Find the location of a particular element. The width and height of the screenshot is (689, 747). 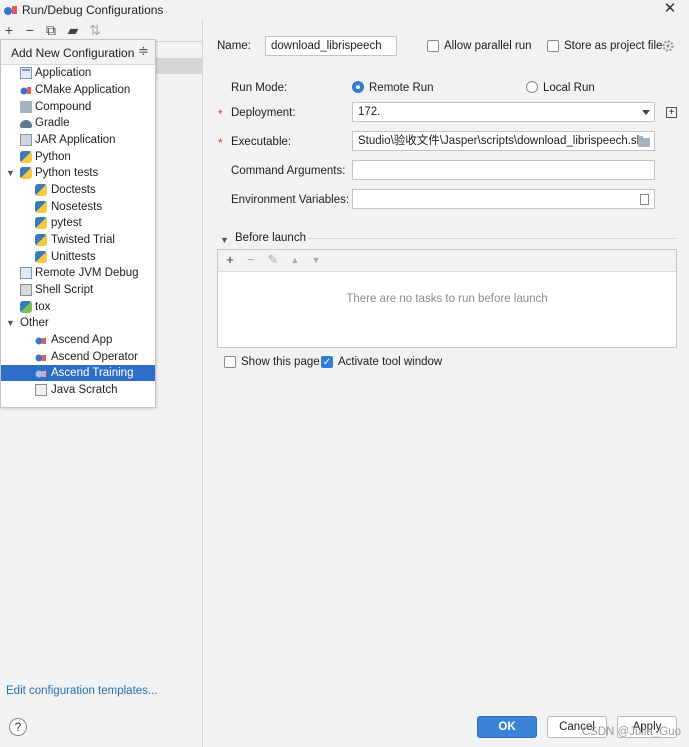

activate-tool-window-label: Activate tool window is located at coordinates (390, 362).